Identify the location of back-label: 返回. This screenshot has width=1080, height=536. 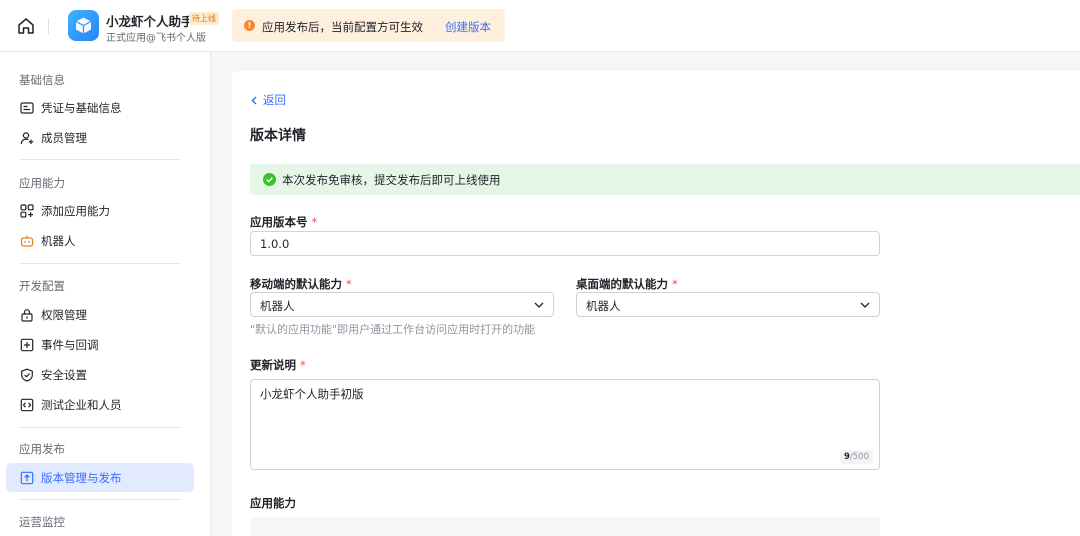
(274, 100).